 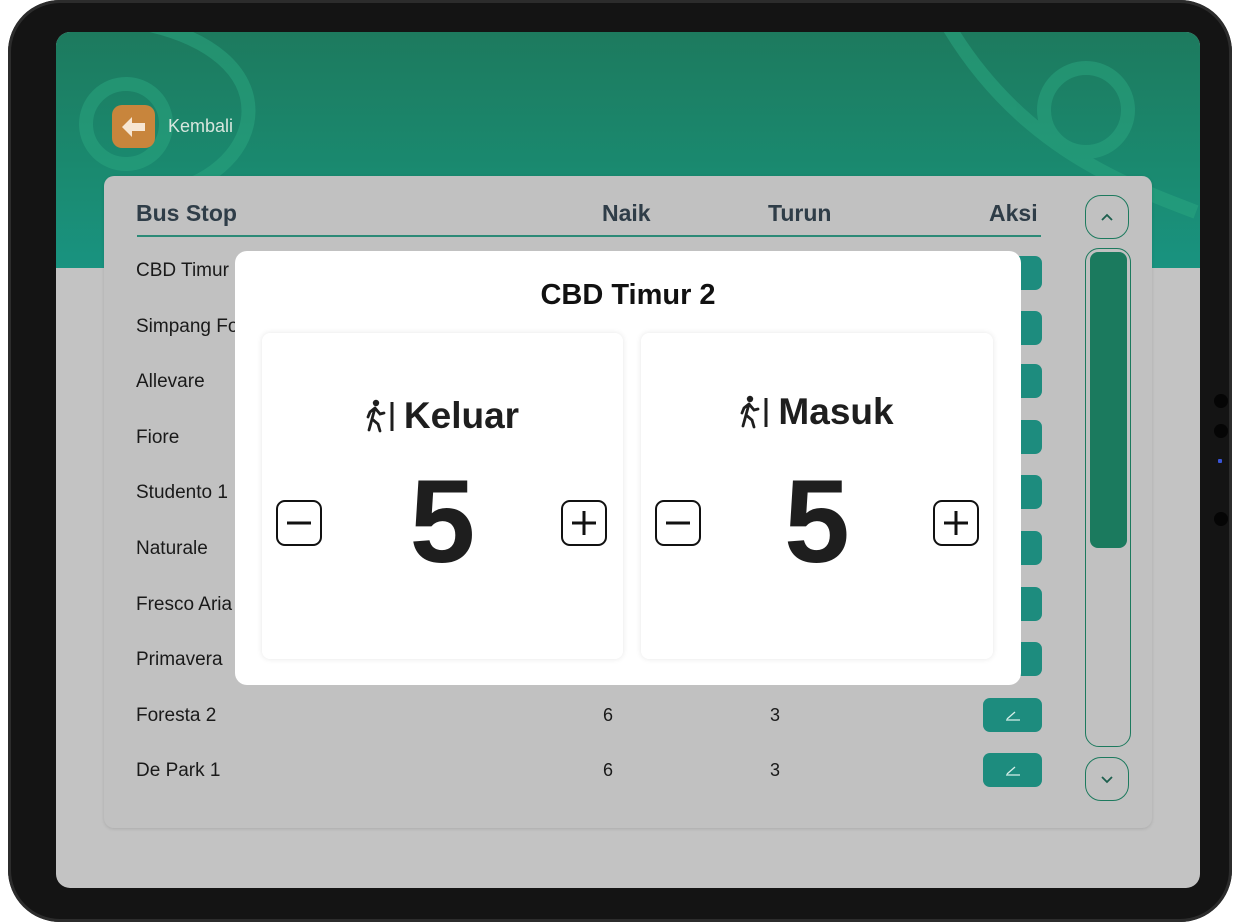 I want to click on masuk-panel: Masuk 5, so click(x=817, y=496).